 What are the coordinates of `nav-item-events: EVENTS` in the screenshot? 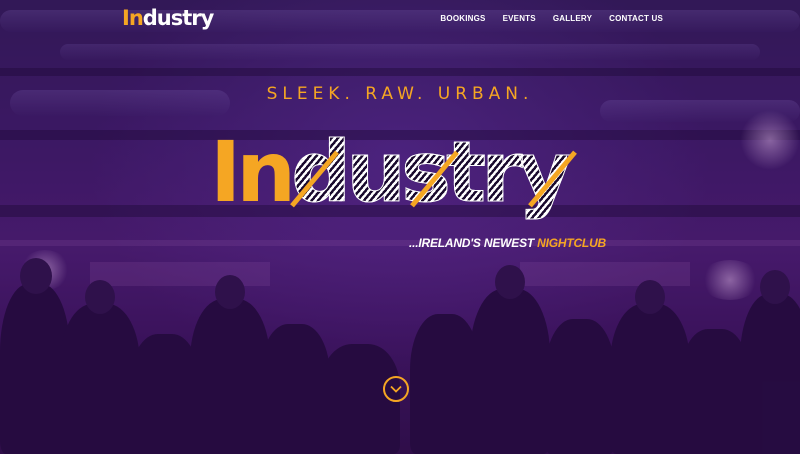 It's located at (519, 18).